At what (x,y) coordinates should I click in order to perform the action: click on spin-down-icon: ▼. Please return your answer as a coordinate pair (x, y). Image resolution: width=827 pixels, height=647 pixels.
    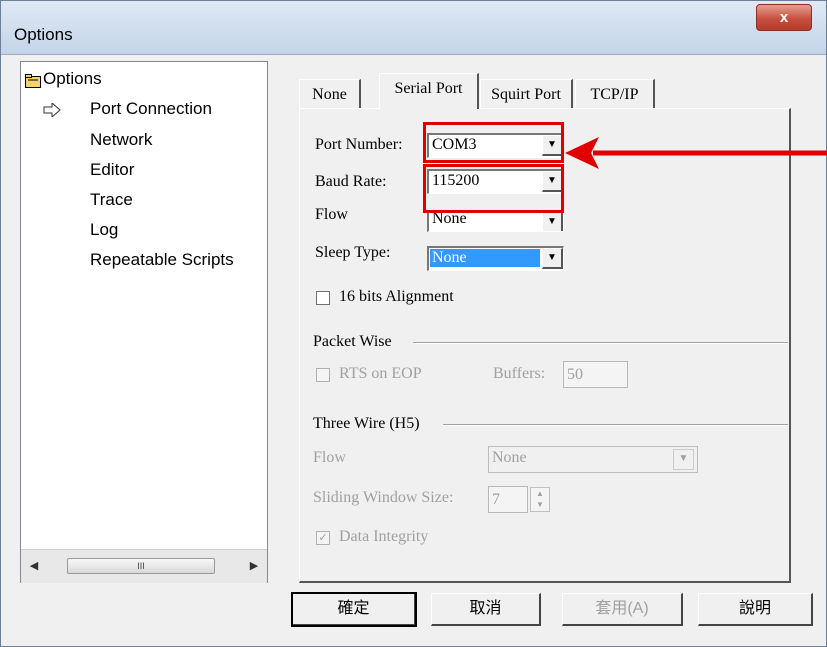
    Looking at the image, I should click on (540, 504).